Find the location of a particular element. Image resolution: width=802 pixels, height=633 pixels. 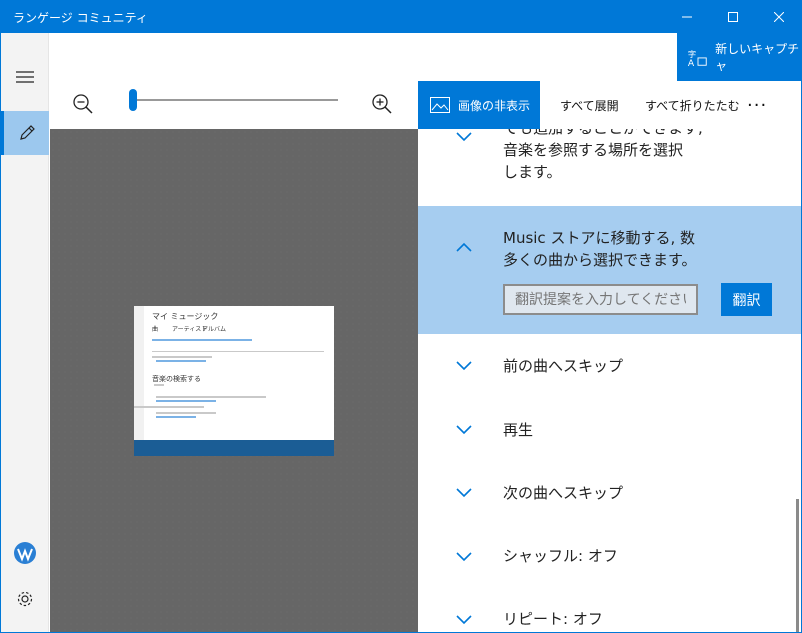

title-bar: ランゲージ コミュニティ is located at coordinates (401, 17).